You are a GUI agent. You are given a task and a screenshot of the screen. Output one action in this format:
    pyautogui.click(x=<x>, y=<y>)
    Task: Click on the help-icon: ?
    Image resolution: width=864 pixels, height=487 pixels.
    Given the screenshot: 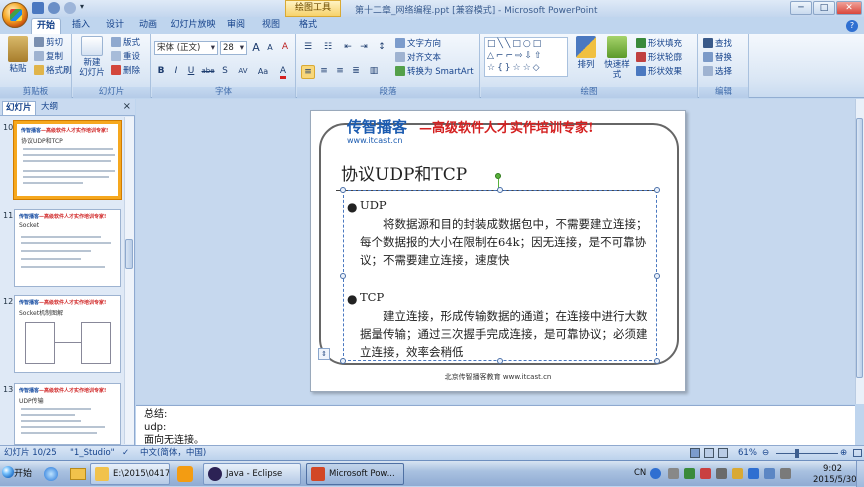 What is the action you would take?
    pyautogui.click(x=852, y=26)
    